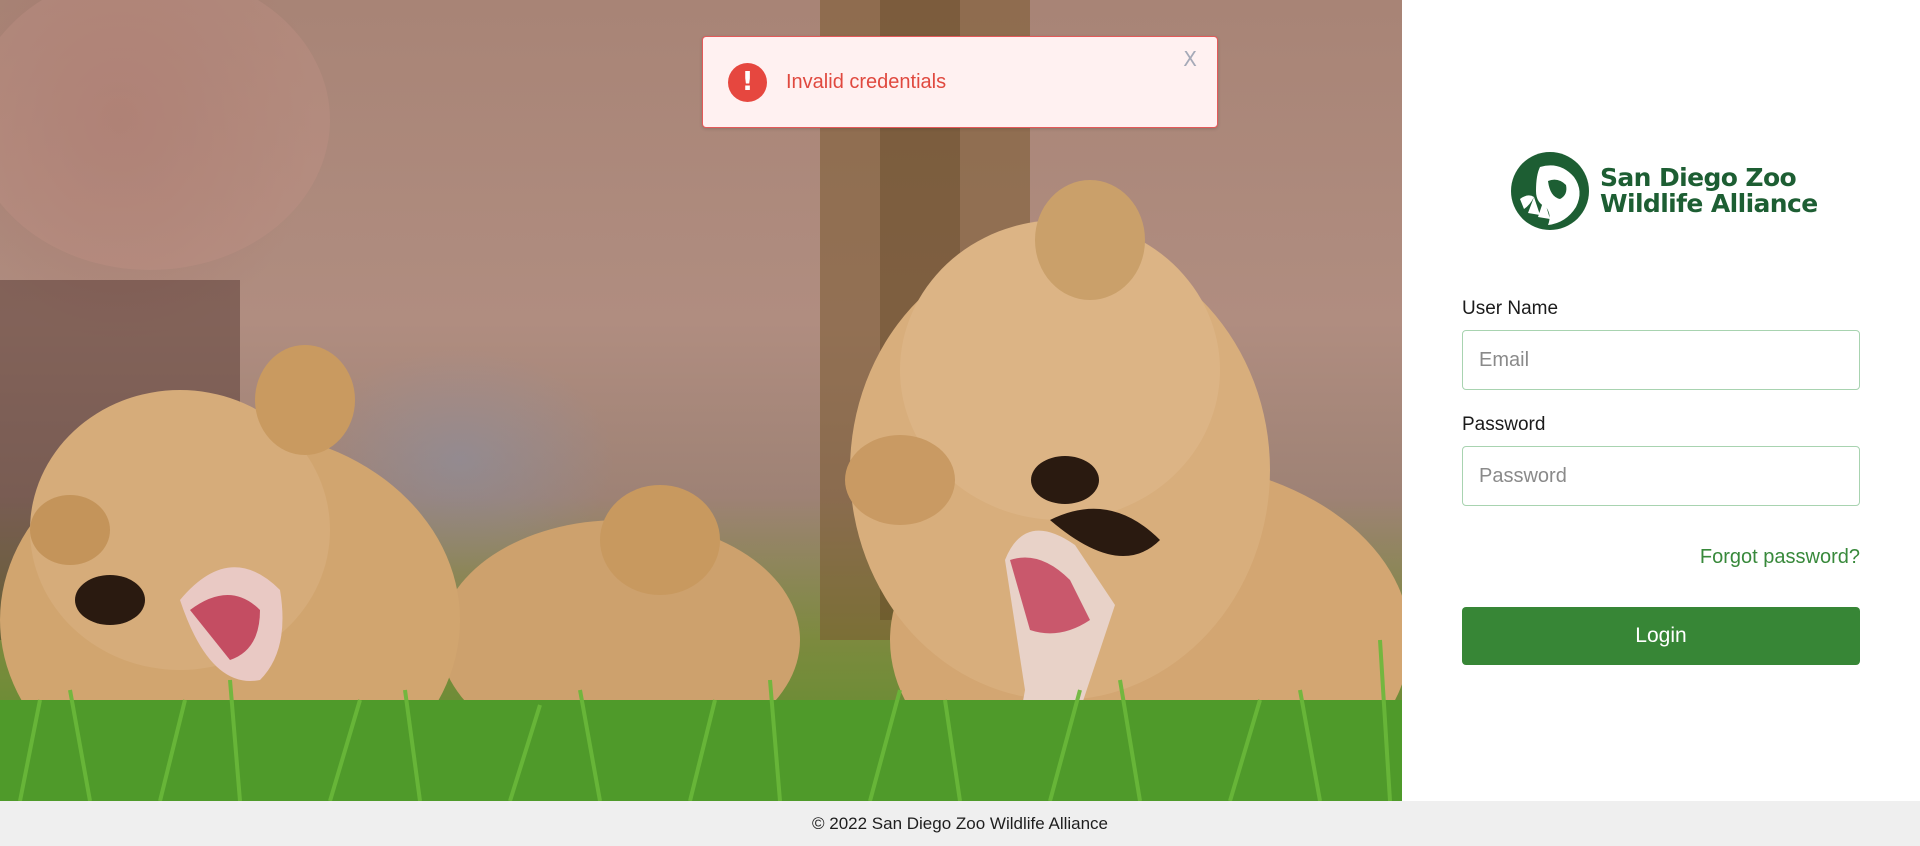 The image size is (1920, 846). What do you see at coordinates (1661, 476) in the screenshot?
I see `password-field` at bounding box center [1661, 476].